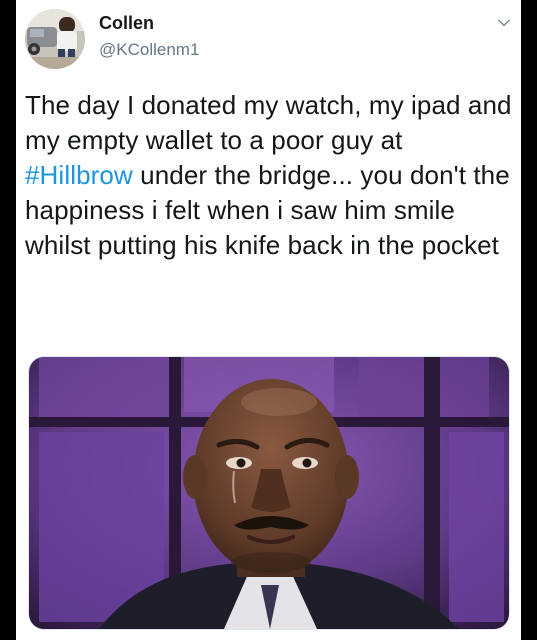 The image size is (537, 640). Describe the element at coordinates (149, 50) in the screenshot. I see `author-handle: @KCollenm1` at that location.